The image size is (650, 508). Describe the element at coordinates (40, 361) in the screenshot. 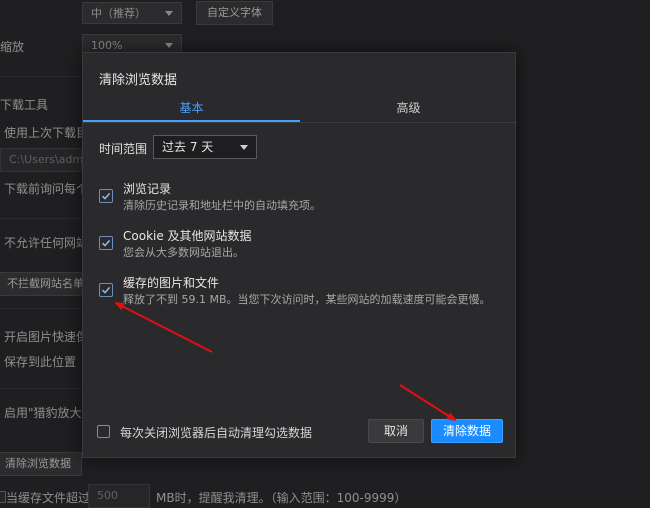

I see `save-to-location-option: 保存到此位置` at that location.